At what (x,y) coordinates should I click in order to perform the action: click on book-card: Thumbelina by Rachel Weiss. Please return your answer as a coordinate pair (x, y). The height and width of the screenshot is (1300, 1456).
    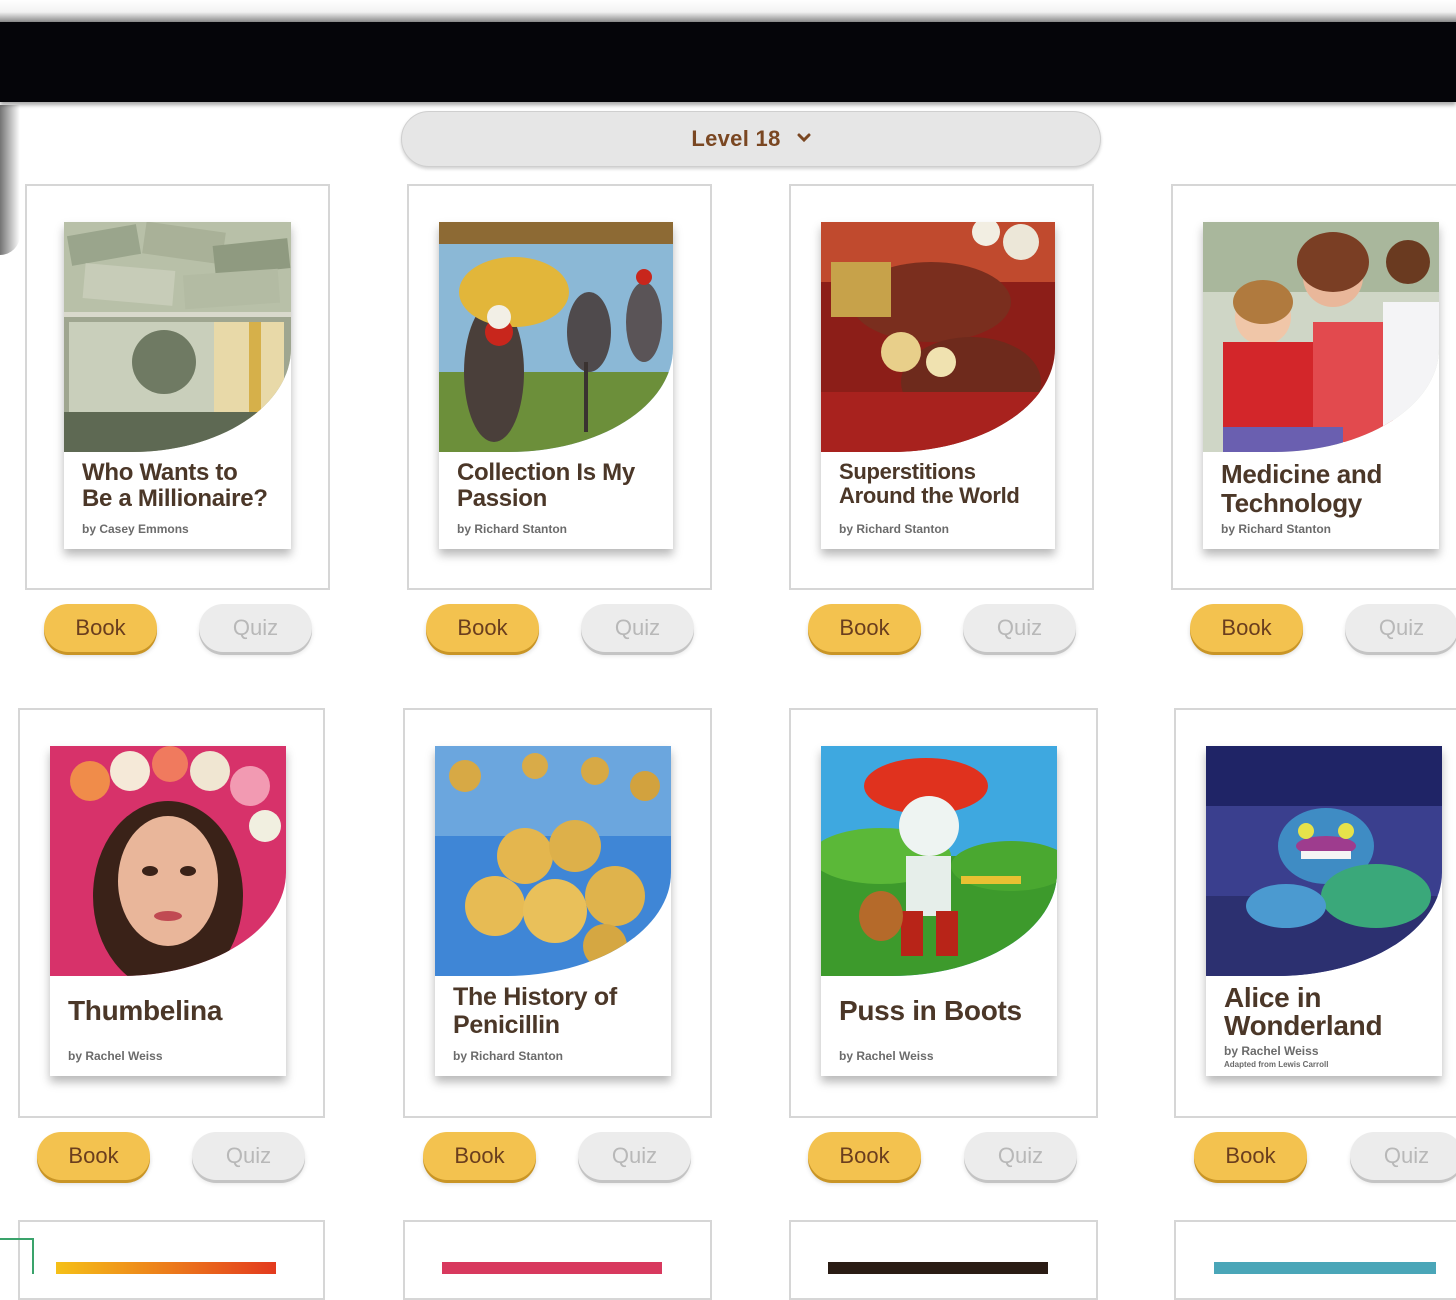
    Looking at the image, I should click on (171, 913).